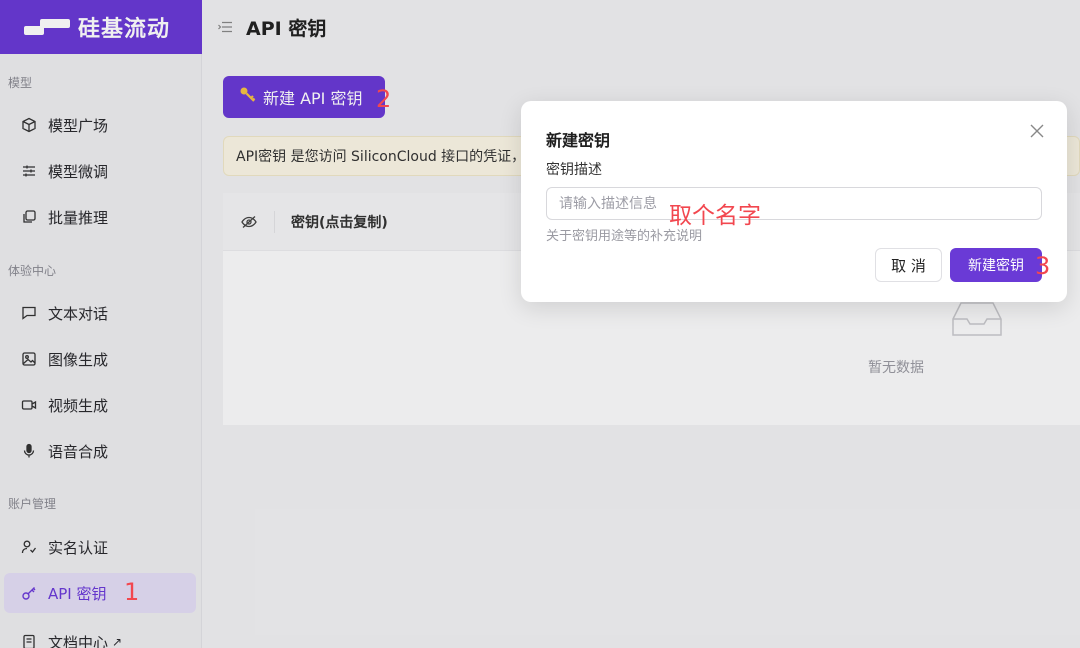 This screenshot has height=648, width=1080. Describe the element at coordinates (574, 170) in the screenshot. I see `description-label: 密钥描述` at that location.